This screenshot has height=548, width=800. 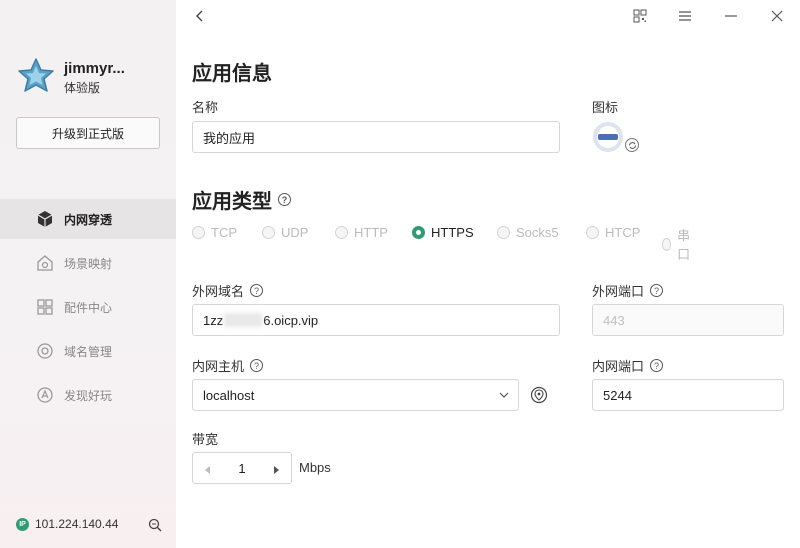 I want to click on app-icon, so click(x=608, y=137).